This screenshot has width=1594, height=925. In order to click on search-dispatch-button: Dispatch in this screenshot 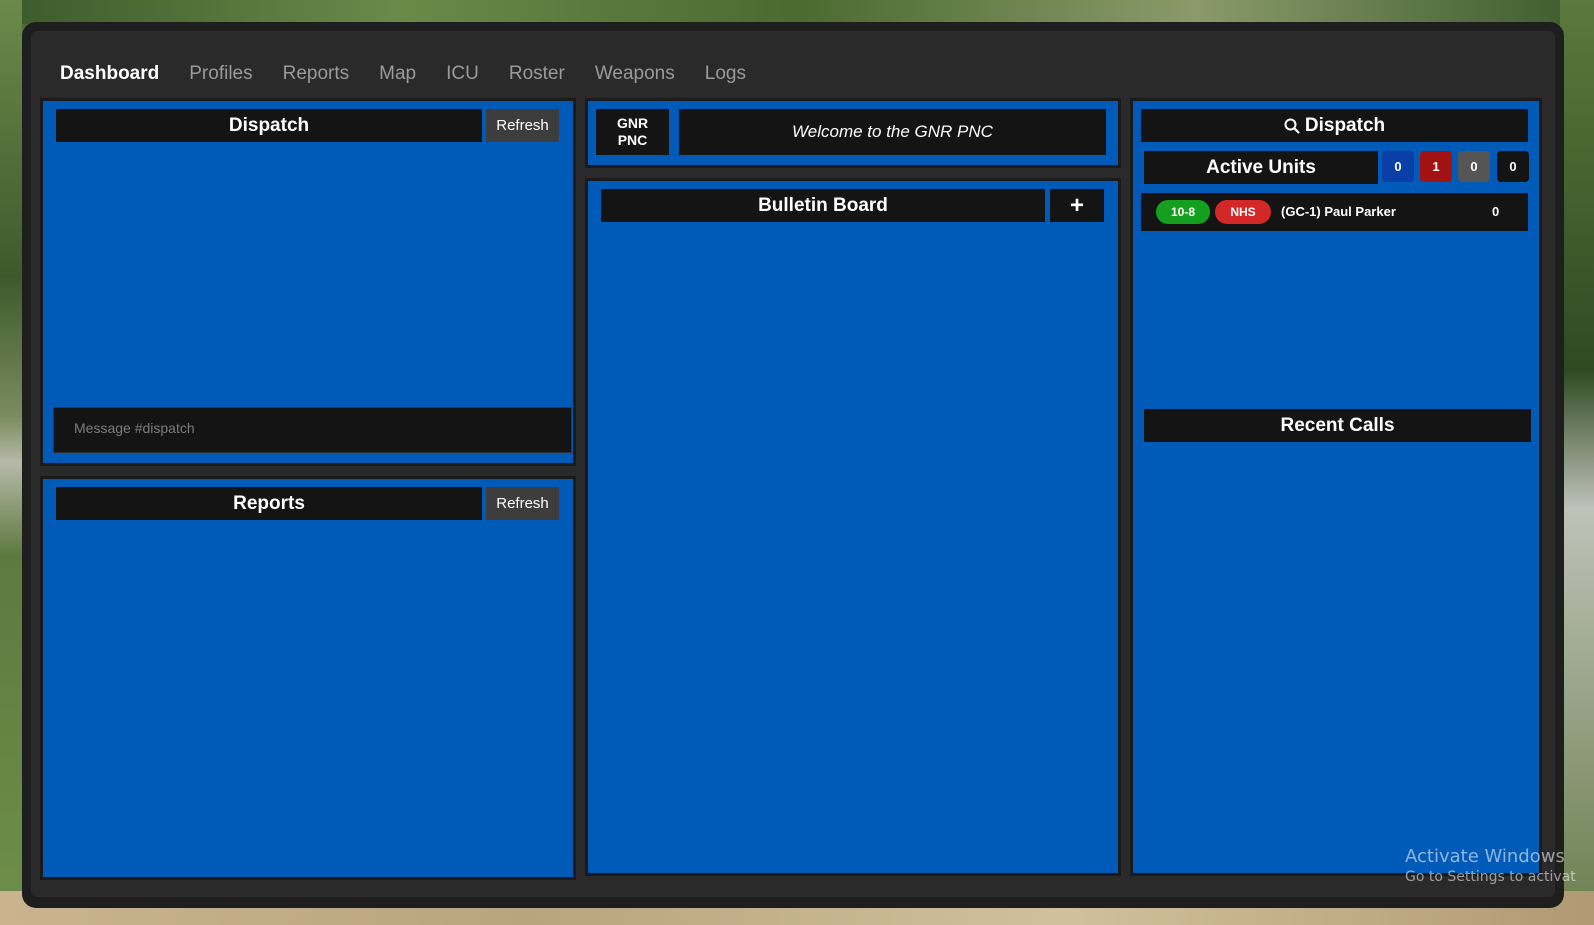, I will do `click(1334, 125)`.